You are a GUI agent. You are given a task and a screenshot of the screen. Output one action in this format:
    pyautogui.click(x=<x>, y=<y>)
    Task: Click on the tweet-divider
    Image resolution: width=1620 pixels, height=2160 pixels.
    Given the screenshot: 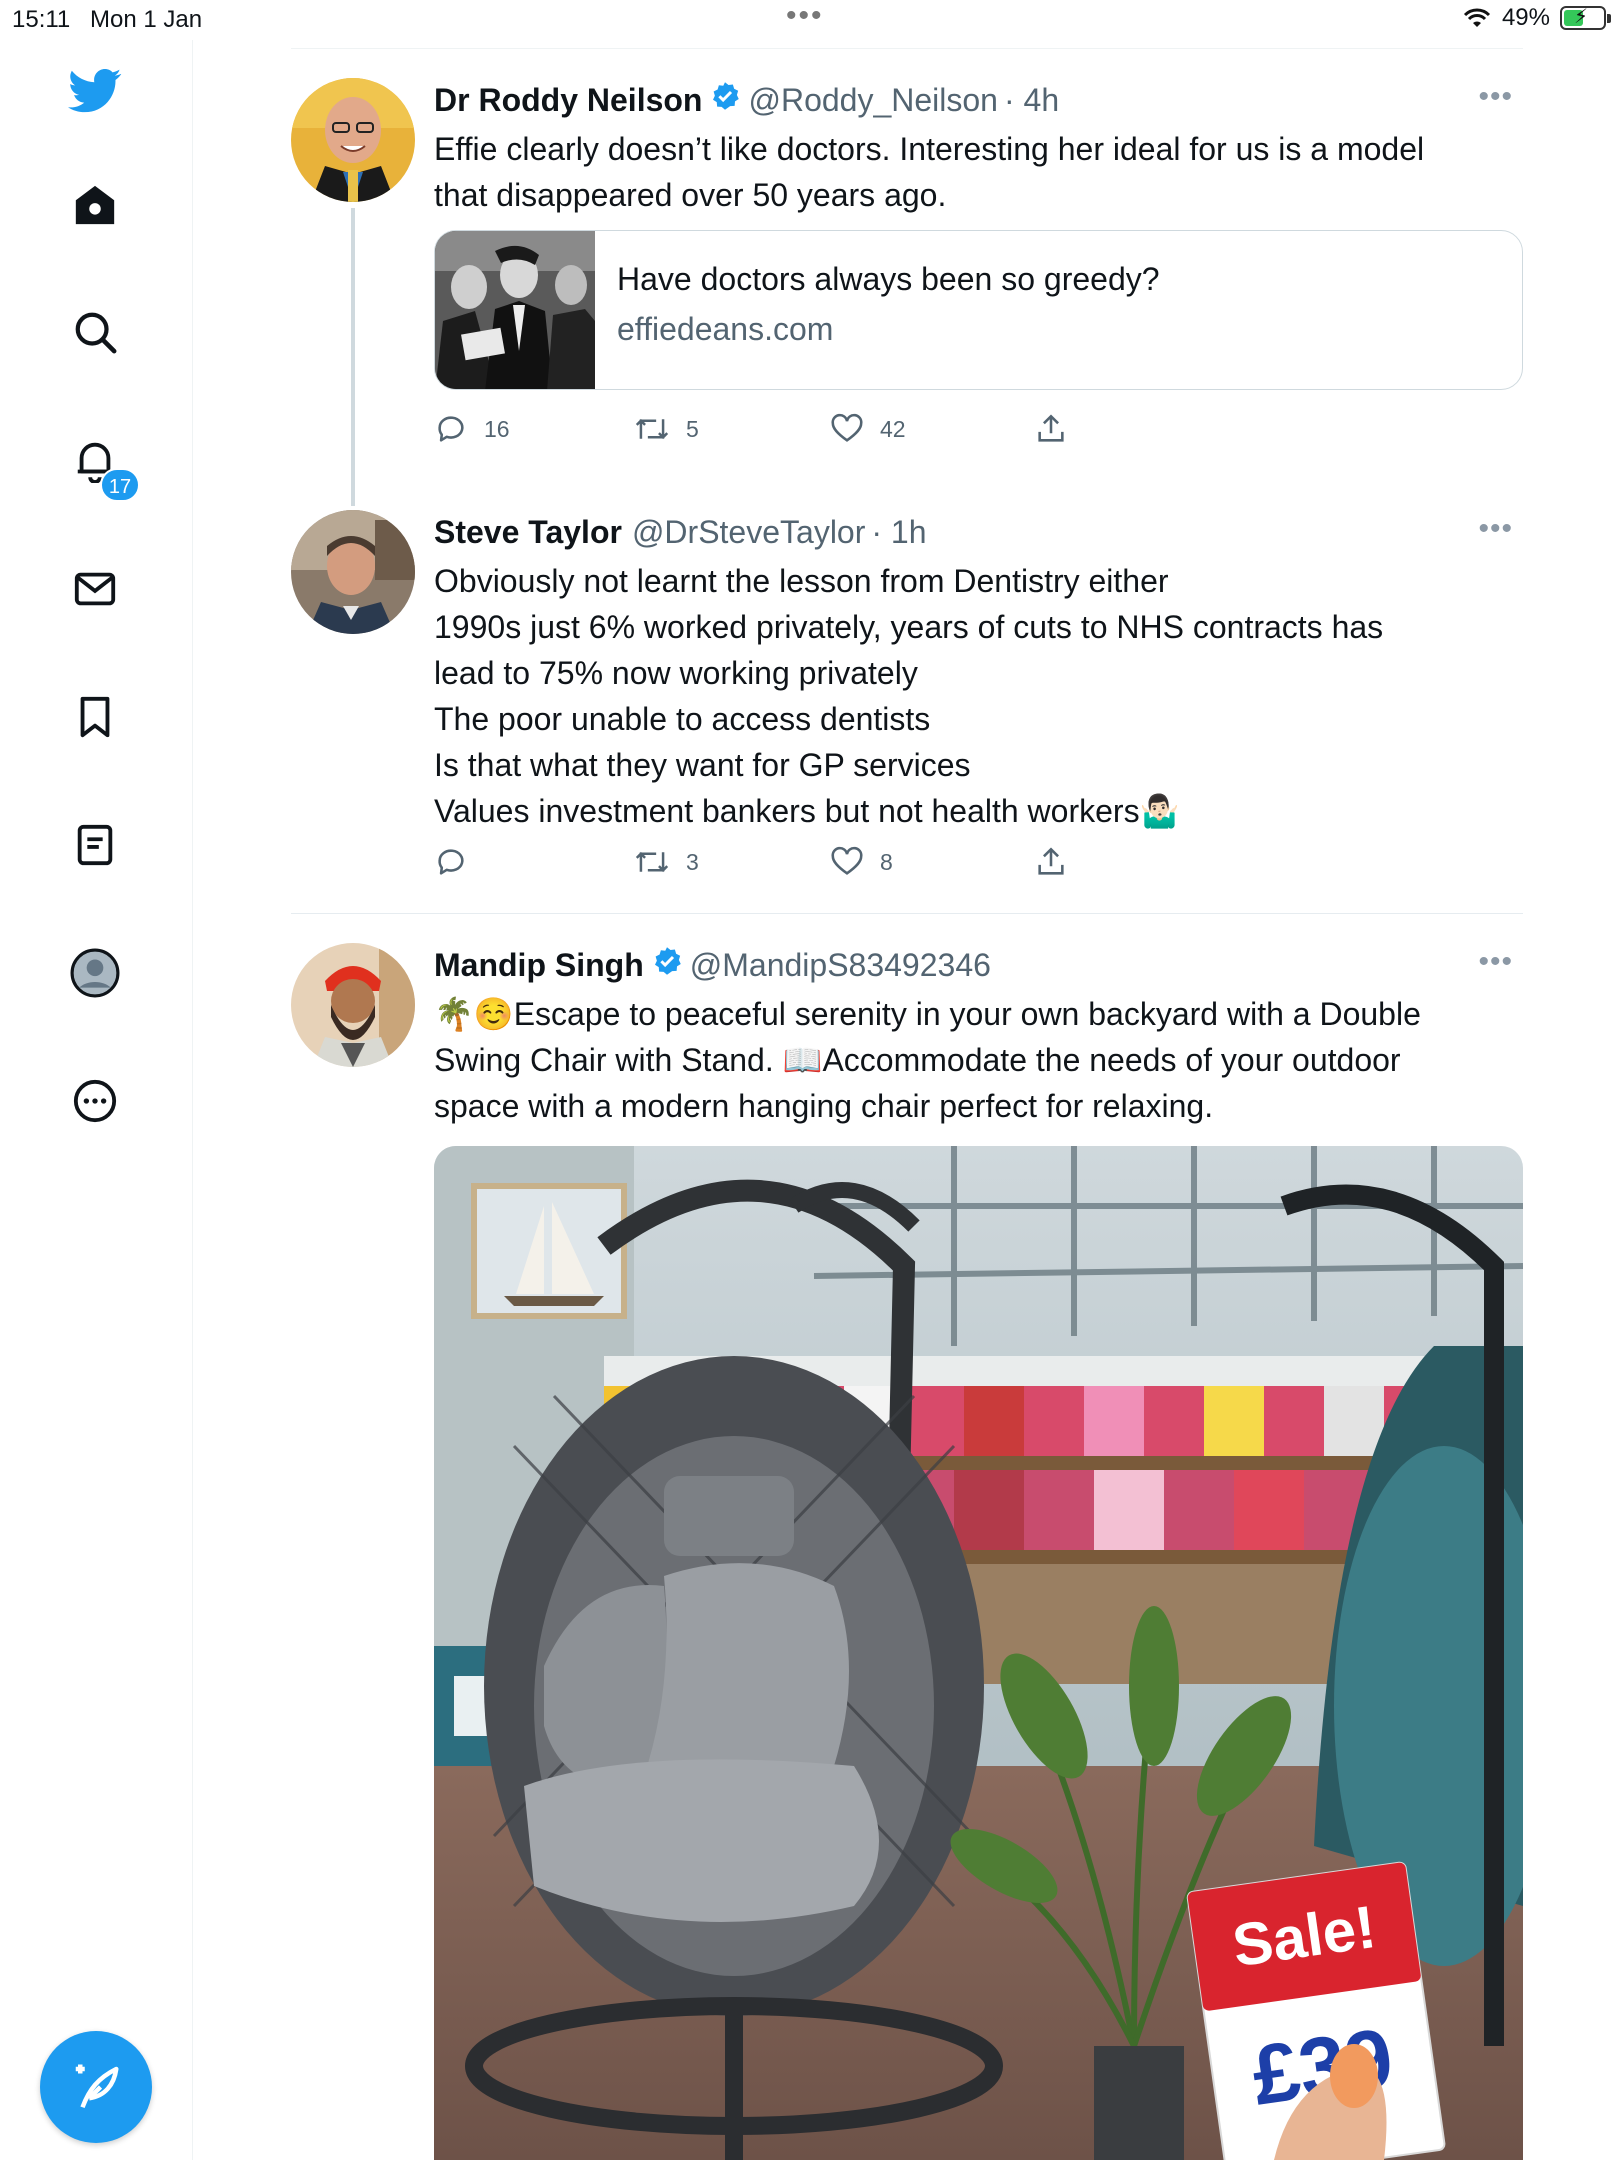 What is the action you would take?
    pyautogui.click(x=907, y=913)
    